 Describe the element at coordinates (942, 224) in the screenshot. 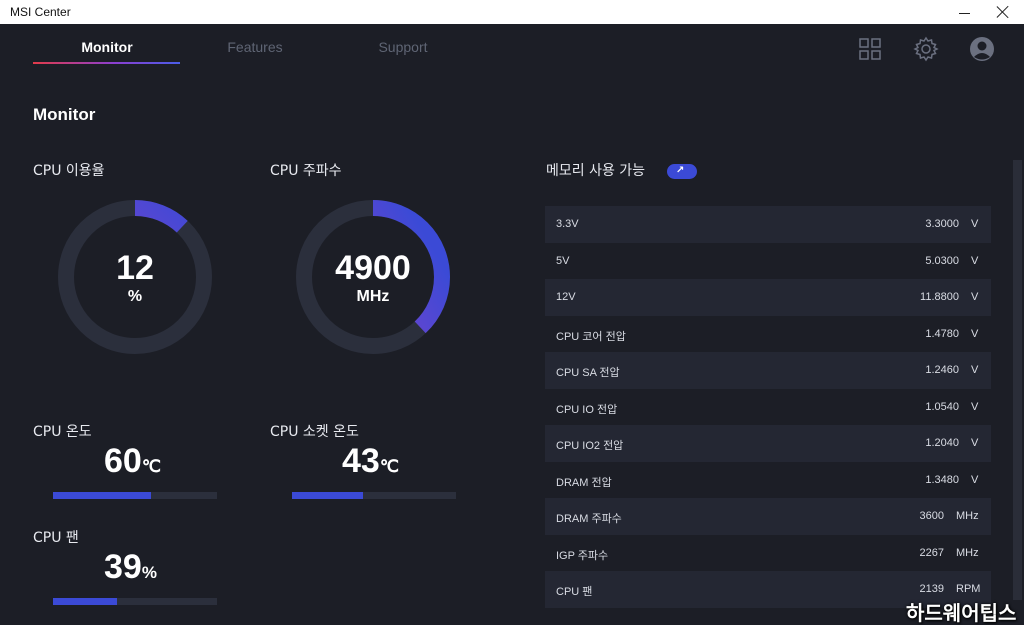

I see `row-value: 3.3000` at that location.